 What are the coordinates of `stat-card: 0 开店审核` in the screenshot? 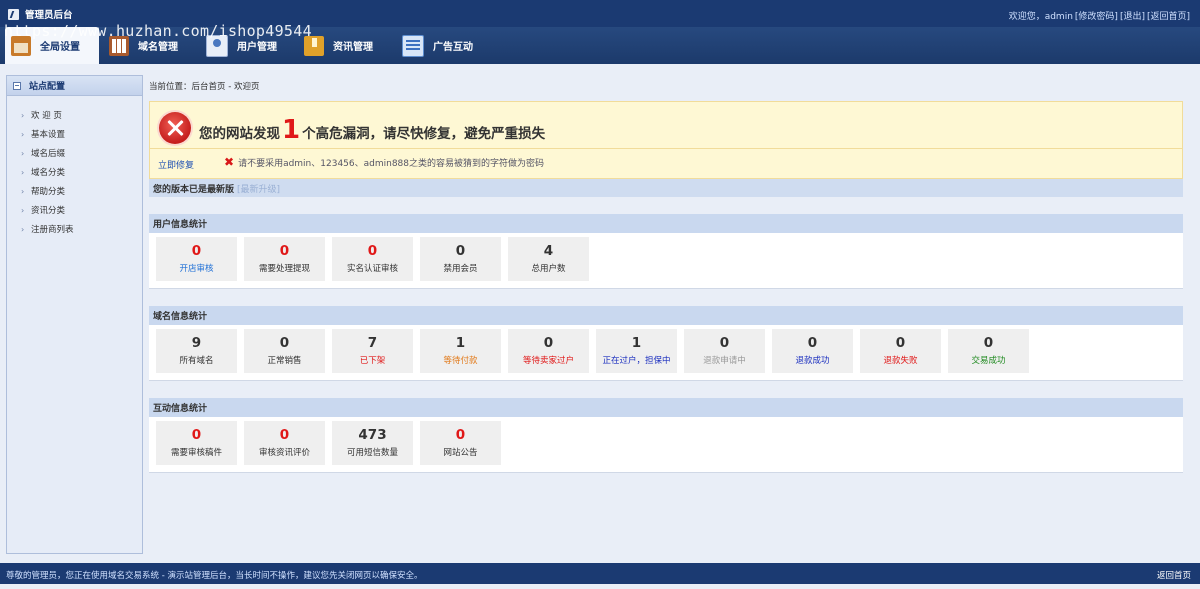 It's located at (196, 259).